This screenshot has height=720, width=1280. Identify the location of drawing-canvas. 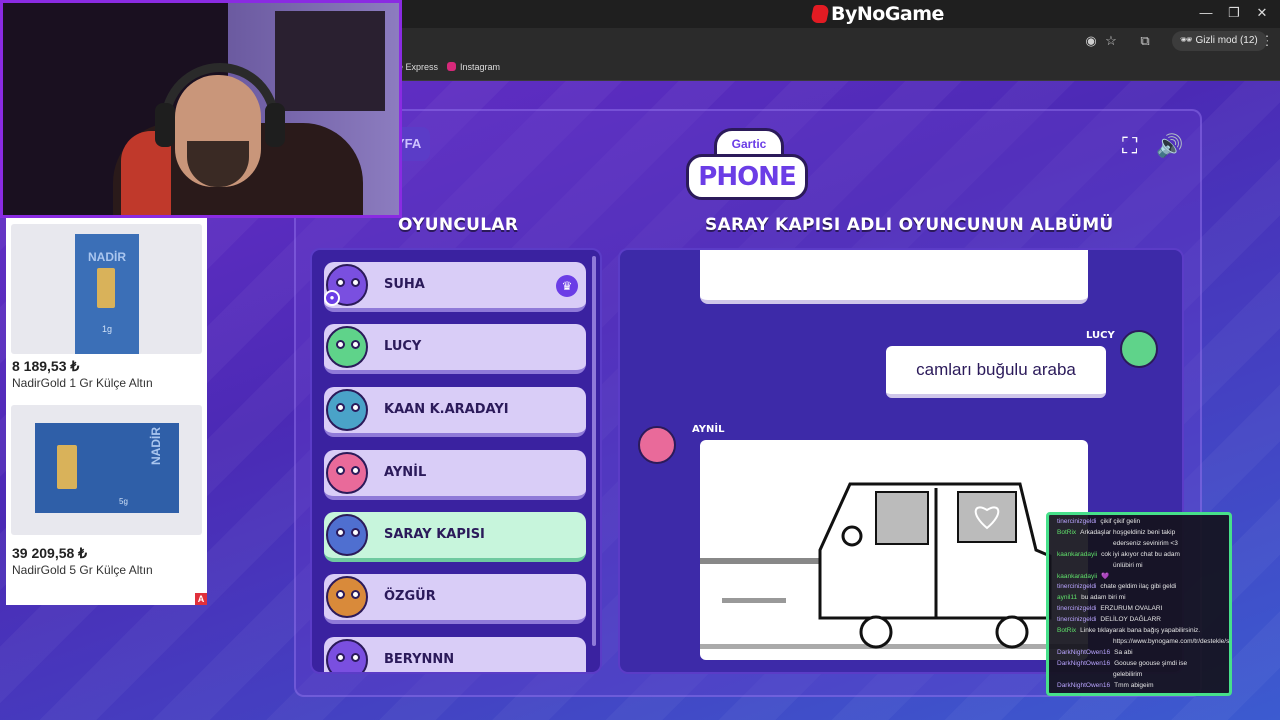
(894, 550).